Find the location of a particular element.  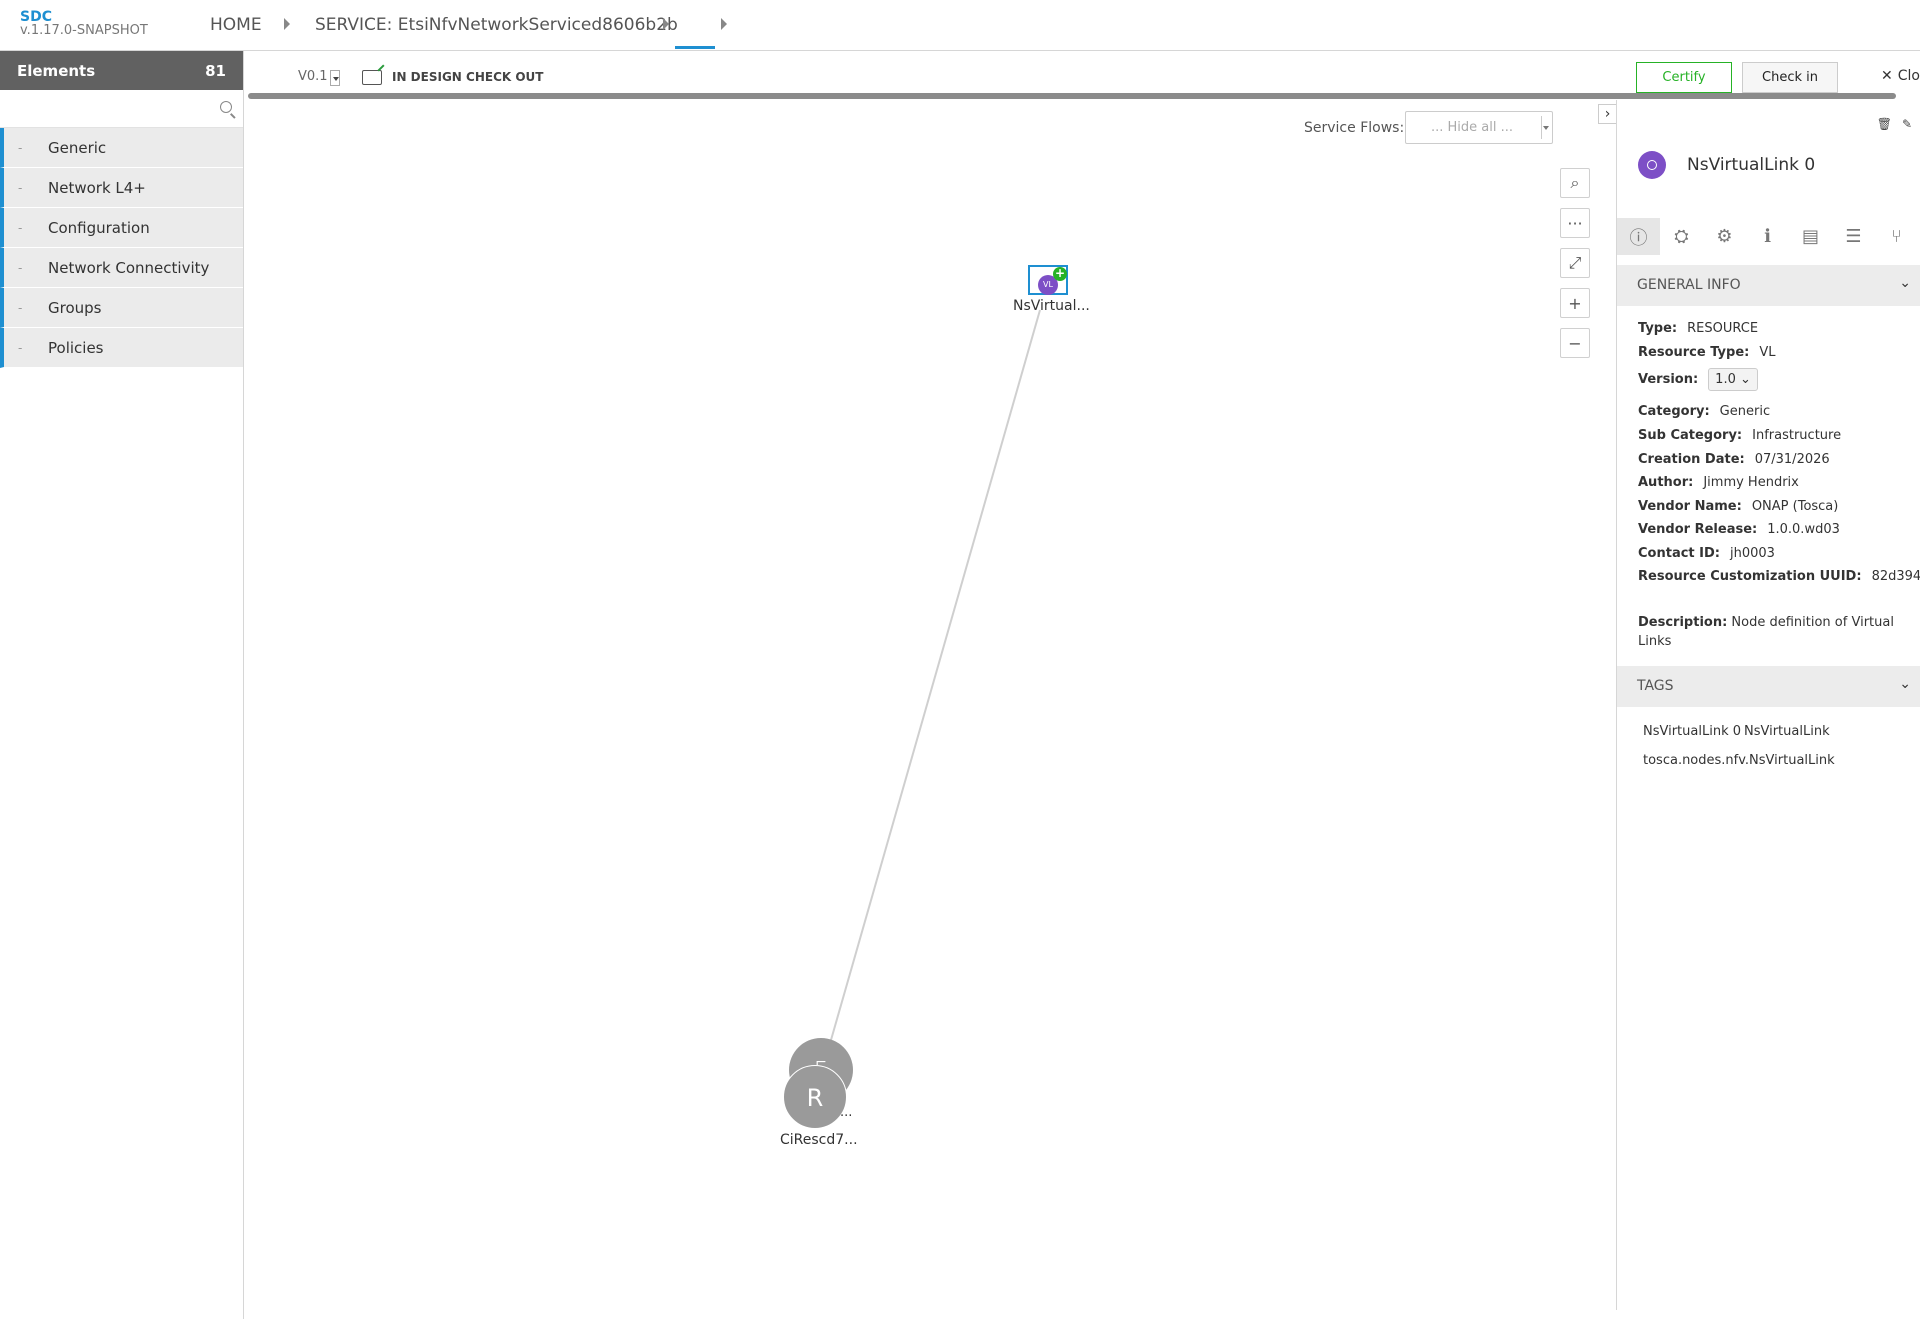

tab-relations: ⑂ is located at coordinates (1896, 236).